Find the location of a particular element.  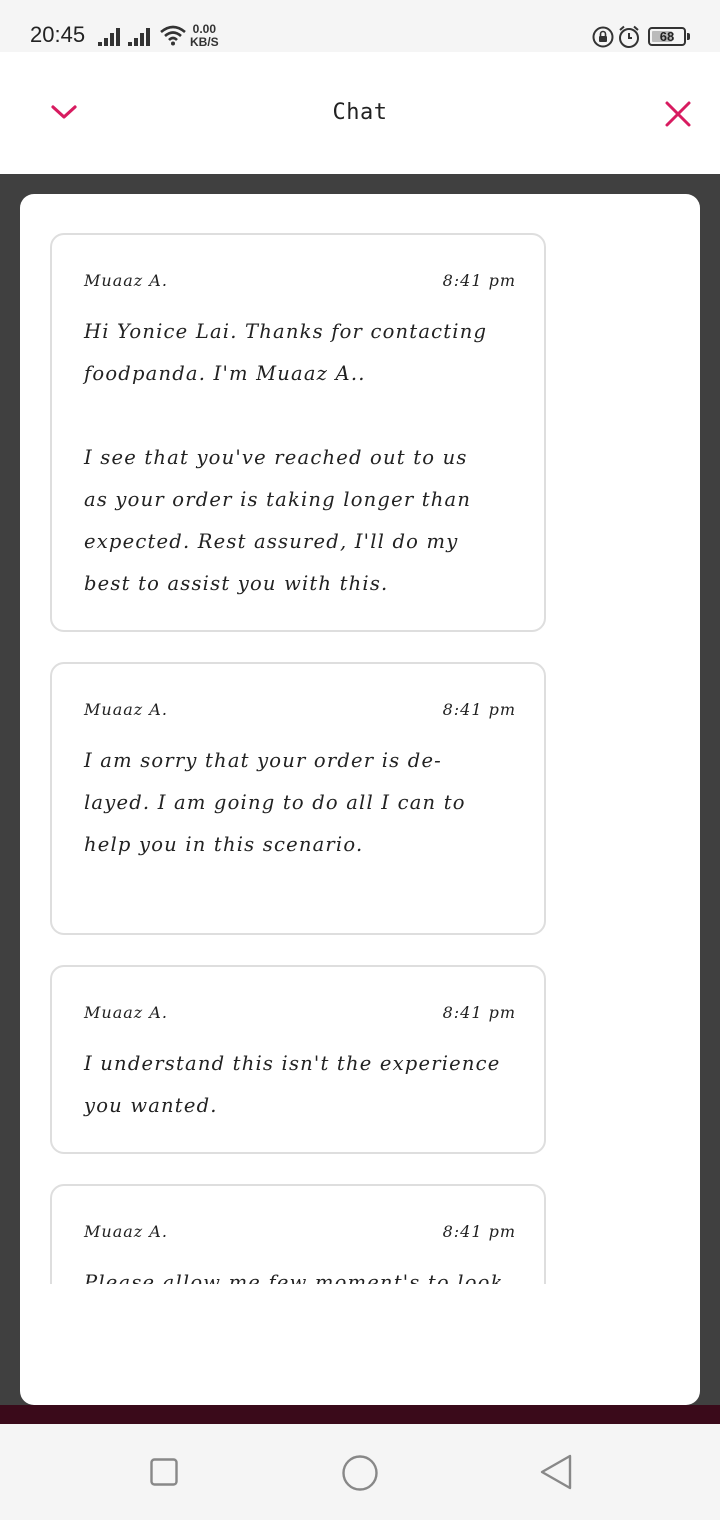

battery-icon: 68 is located at coordinates (667, 36).